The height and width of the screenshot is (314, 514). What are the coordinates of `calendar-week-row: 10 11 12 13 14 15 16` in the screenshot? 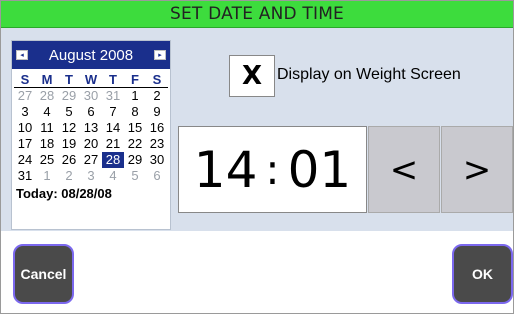 It's located at (91, 128).